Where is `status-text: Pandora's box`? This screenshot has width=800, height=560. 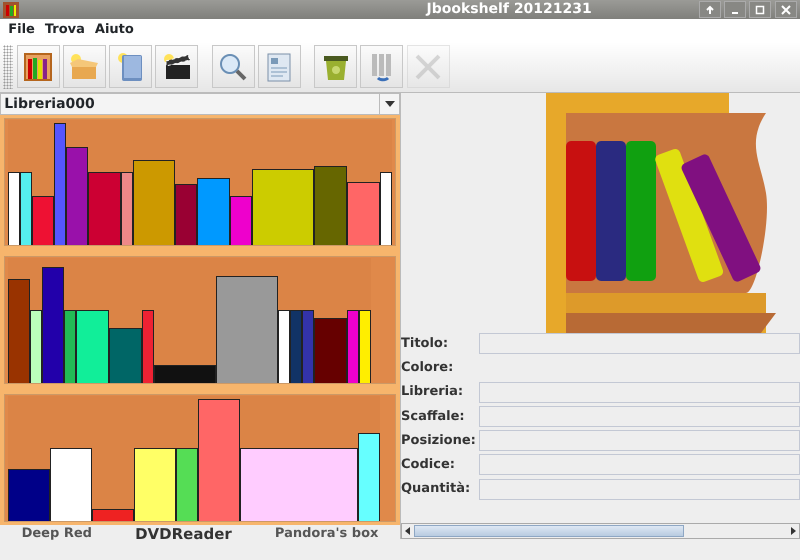
status-text: Pandora's box is located at coordinates (326, 534).